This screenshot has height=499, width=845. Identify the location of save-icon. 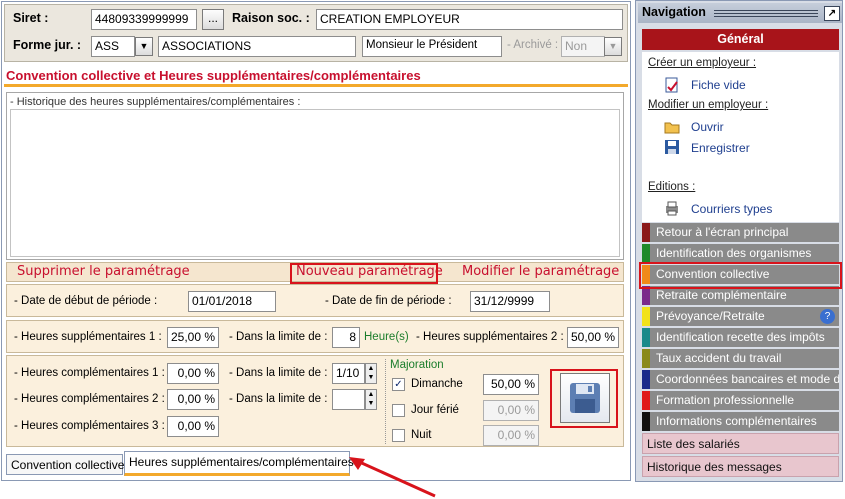
(672, 147).